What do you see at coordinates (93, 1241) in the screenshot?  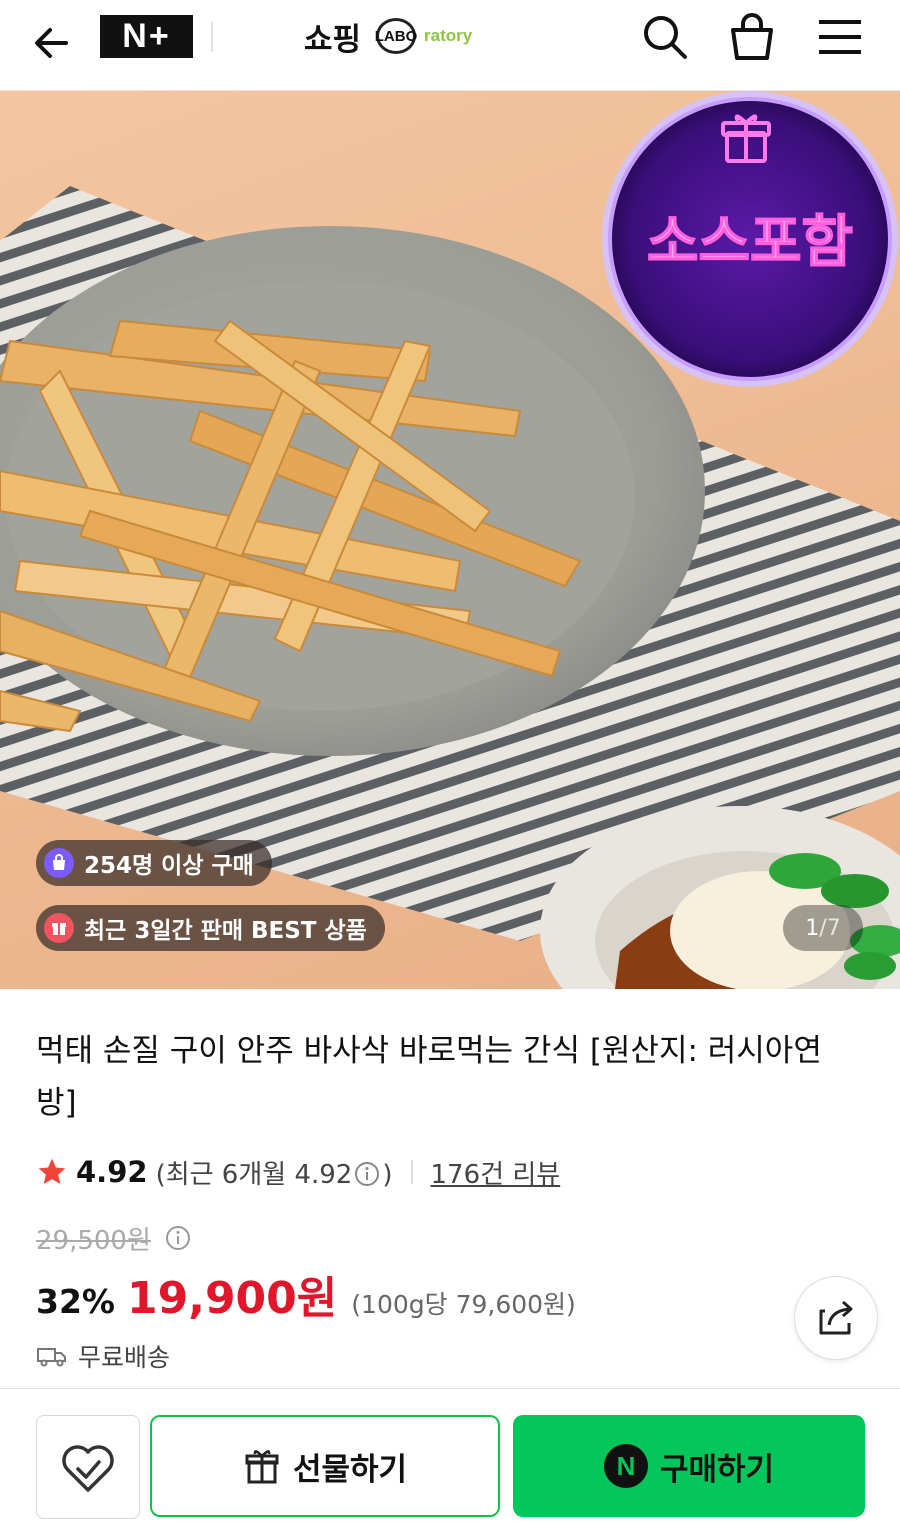 I see `original-price: 29,500원` at bounding box center [93, 1241].